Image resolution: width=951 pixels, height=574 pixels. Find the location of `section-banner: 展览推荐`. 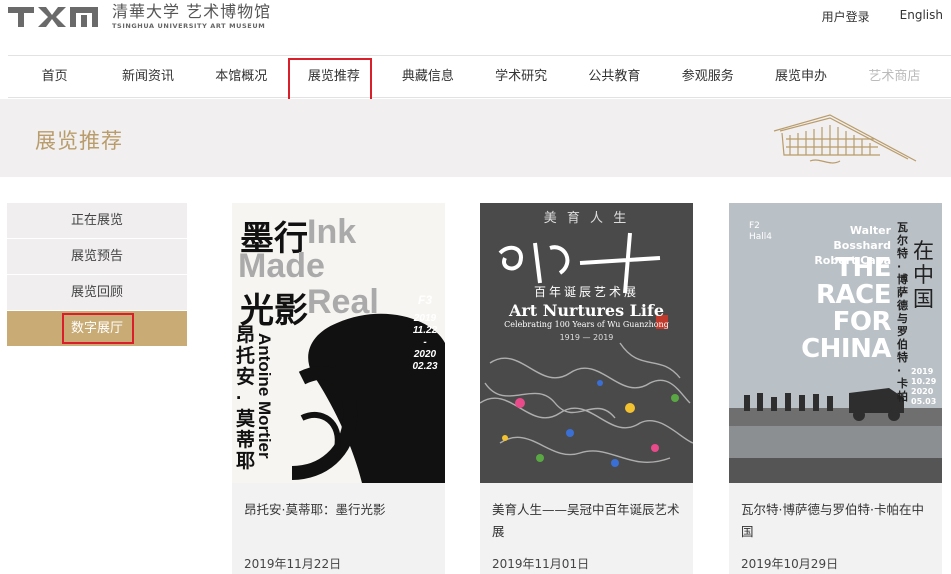

section-banner: 展览推荐 is located at coordinates (475, 138).